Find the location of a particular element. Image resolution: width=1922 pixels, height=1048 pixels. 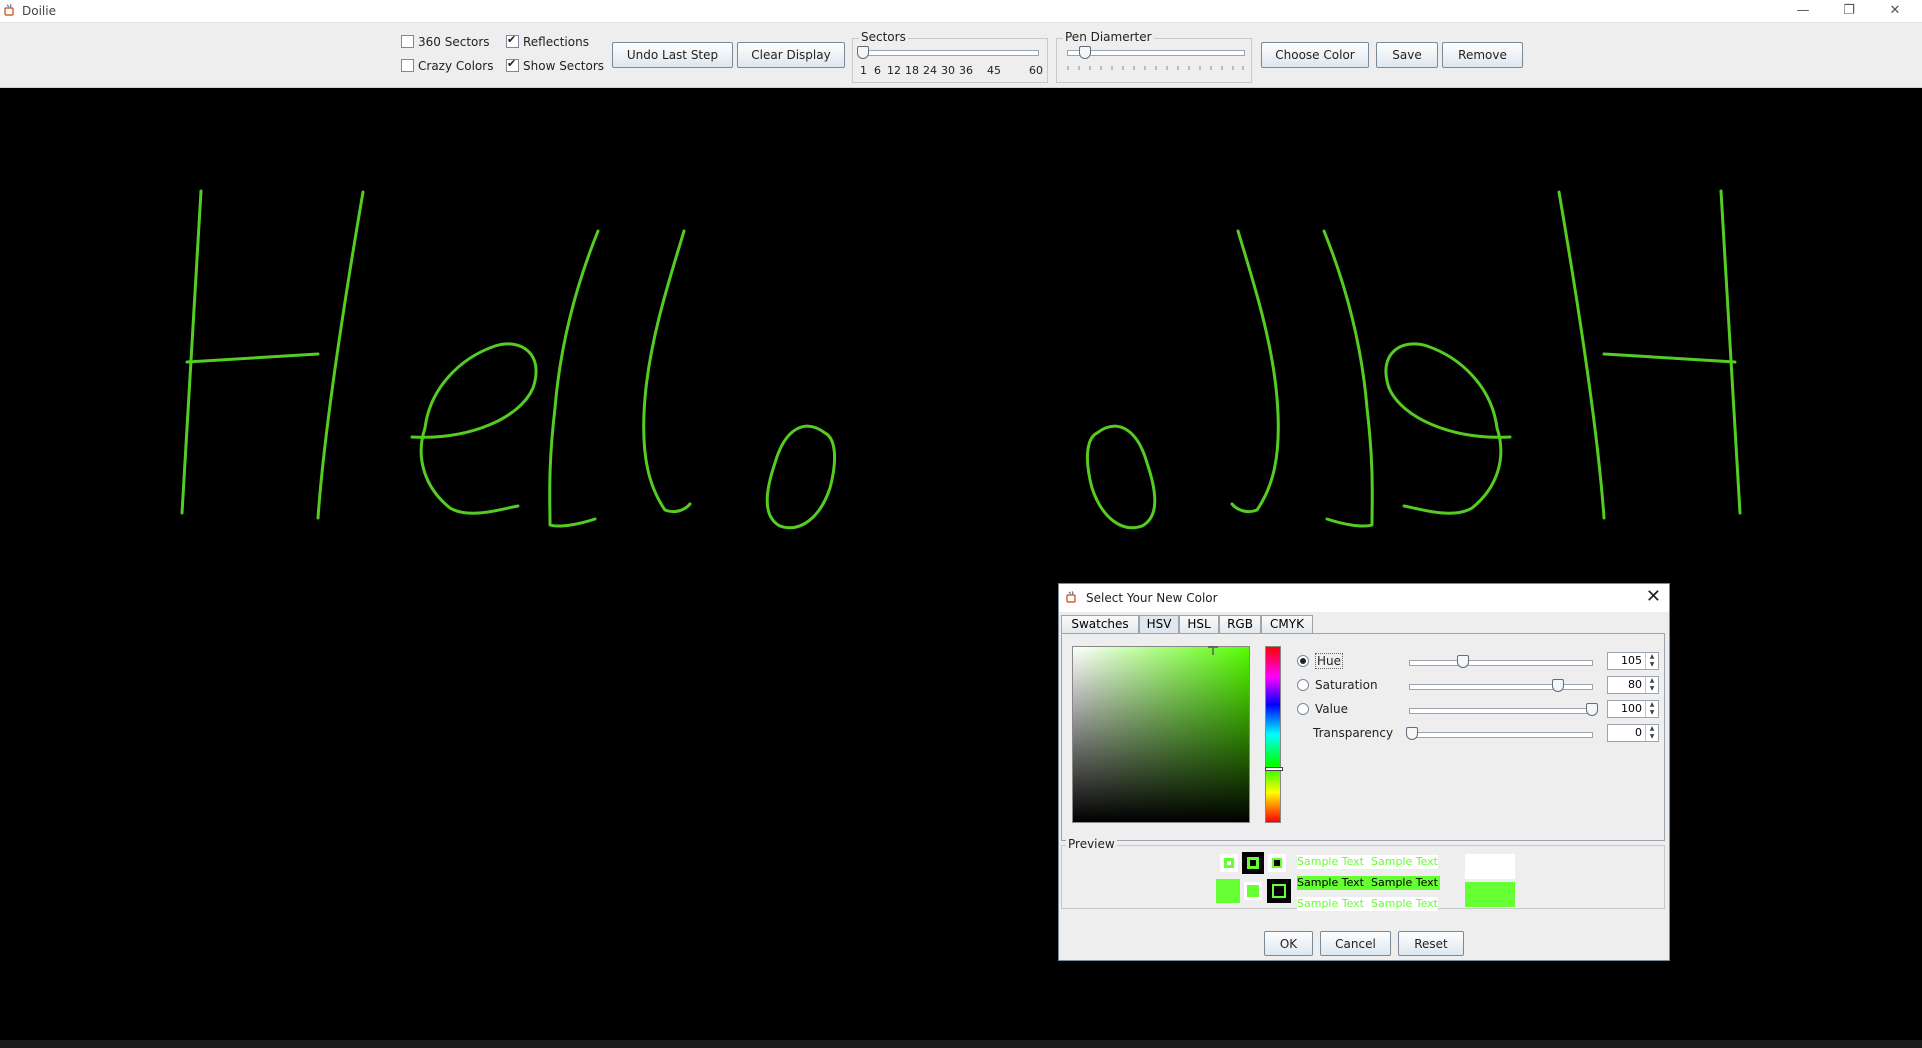

reset-button: Reset is located at coordinates (1431, 943).